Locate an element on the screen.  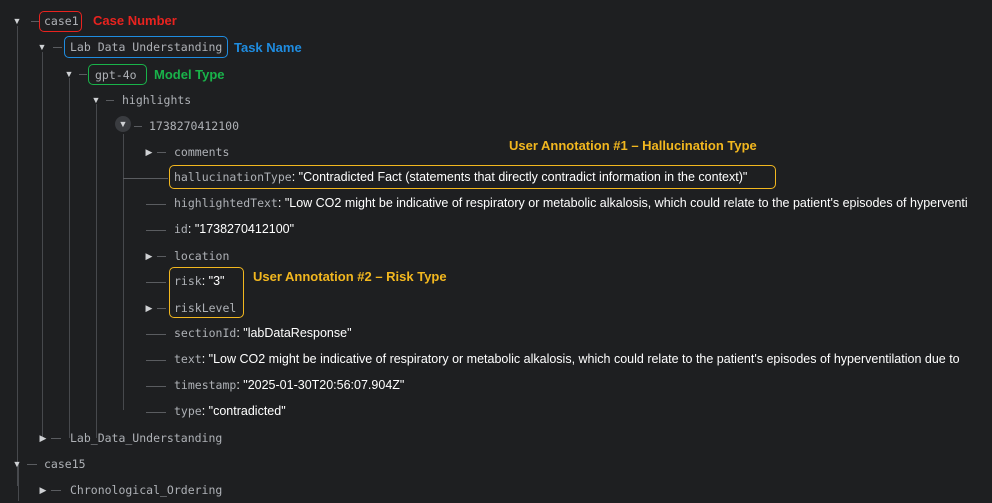
tree-row-case1: ▼ case1 Case Number is located at coordinates (496, 21).